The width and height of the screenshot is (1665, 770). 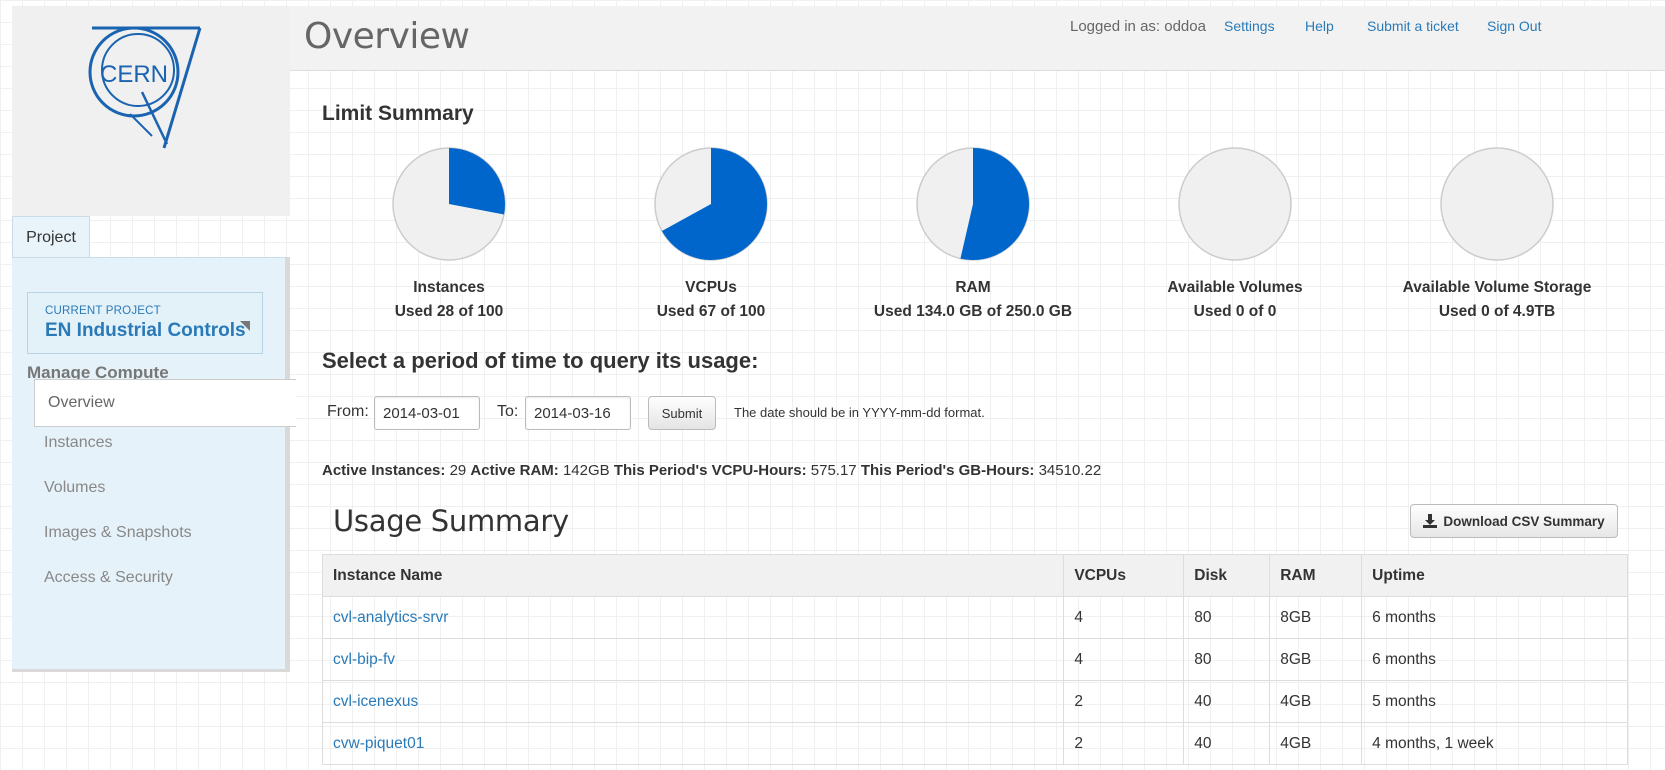 What do you see at coordinates (693, 659) in the screenshot?
I see `cell-instance-name: cvl-bip-fv` at bounding box center [693, 659].